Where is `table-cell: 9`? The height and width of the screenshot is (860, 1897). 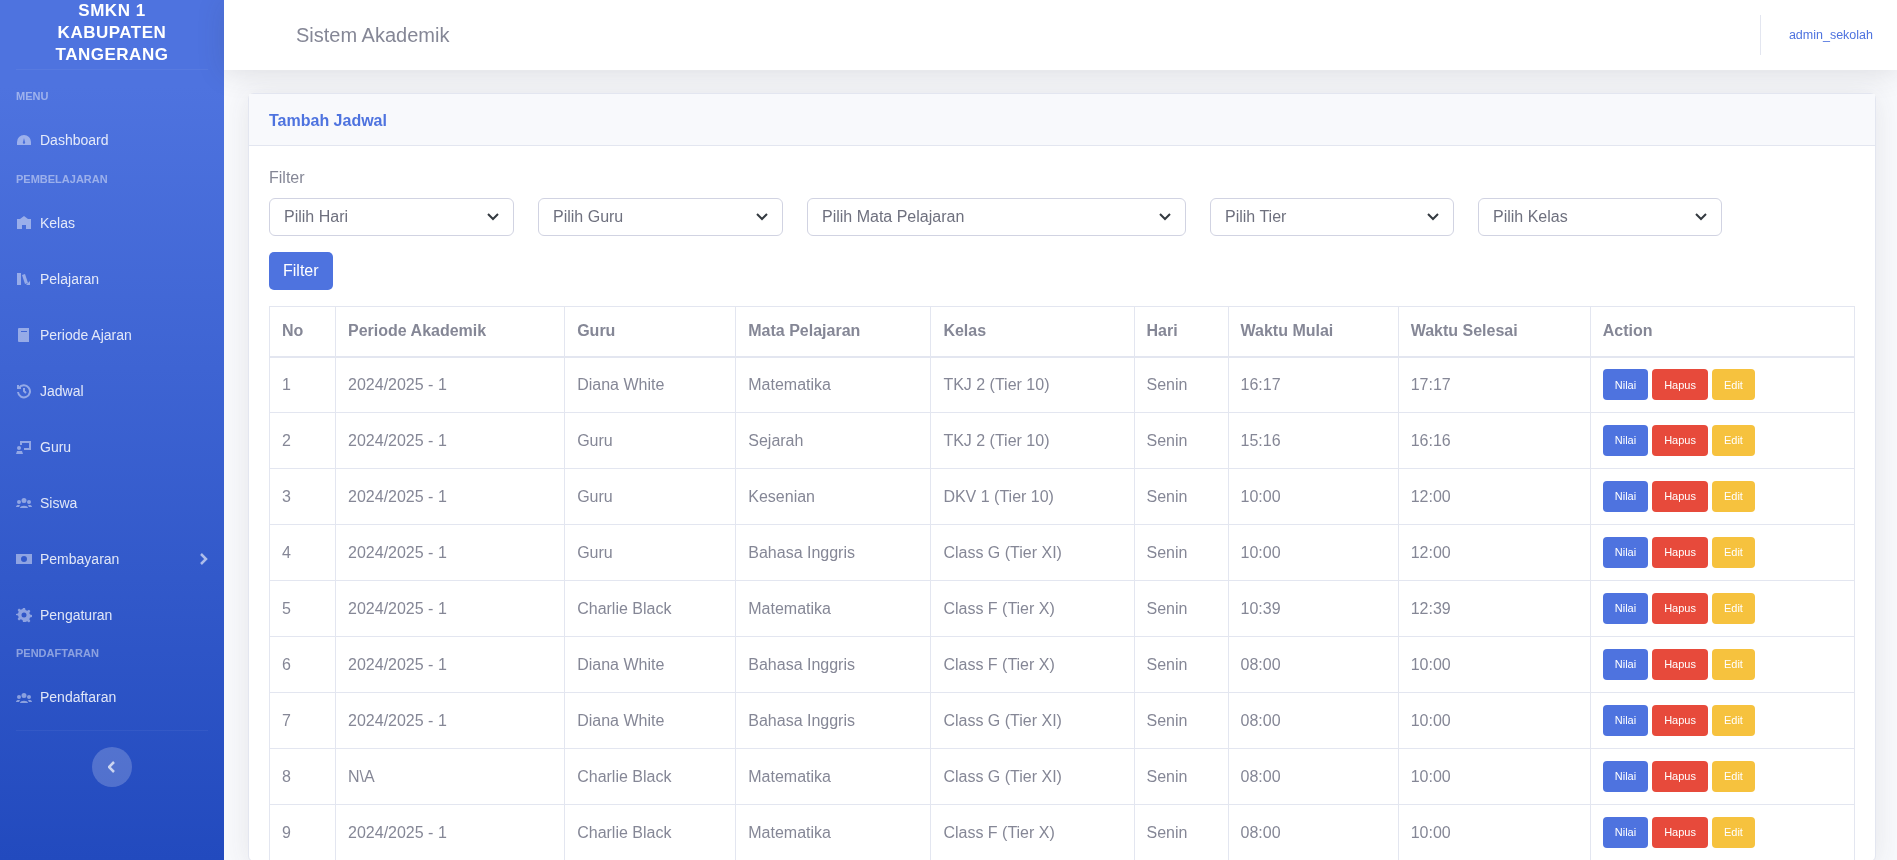
table-cell: 9 is located at coordinates (302, 832).